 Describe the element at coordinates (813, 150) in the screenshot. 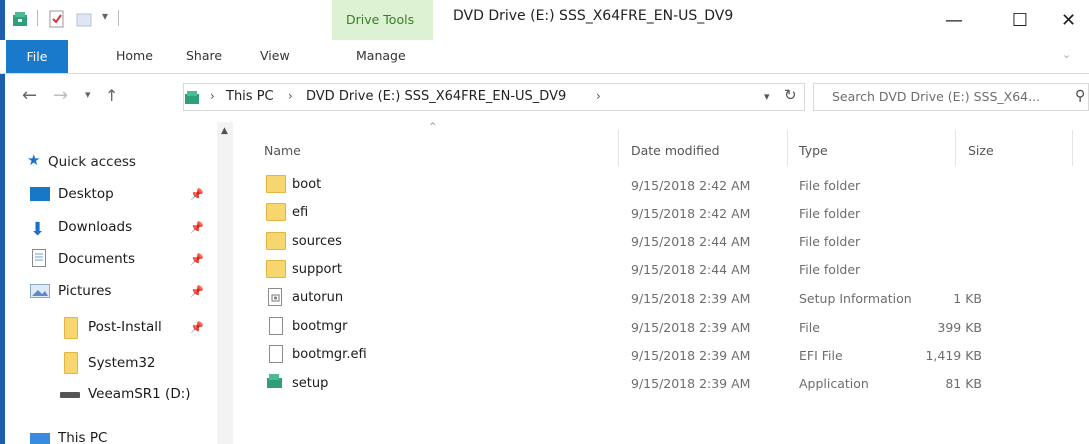

I see `column-header-type: Type` at that location.